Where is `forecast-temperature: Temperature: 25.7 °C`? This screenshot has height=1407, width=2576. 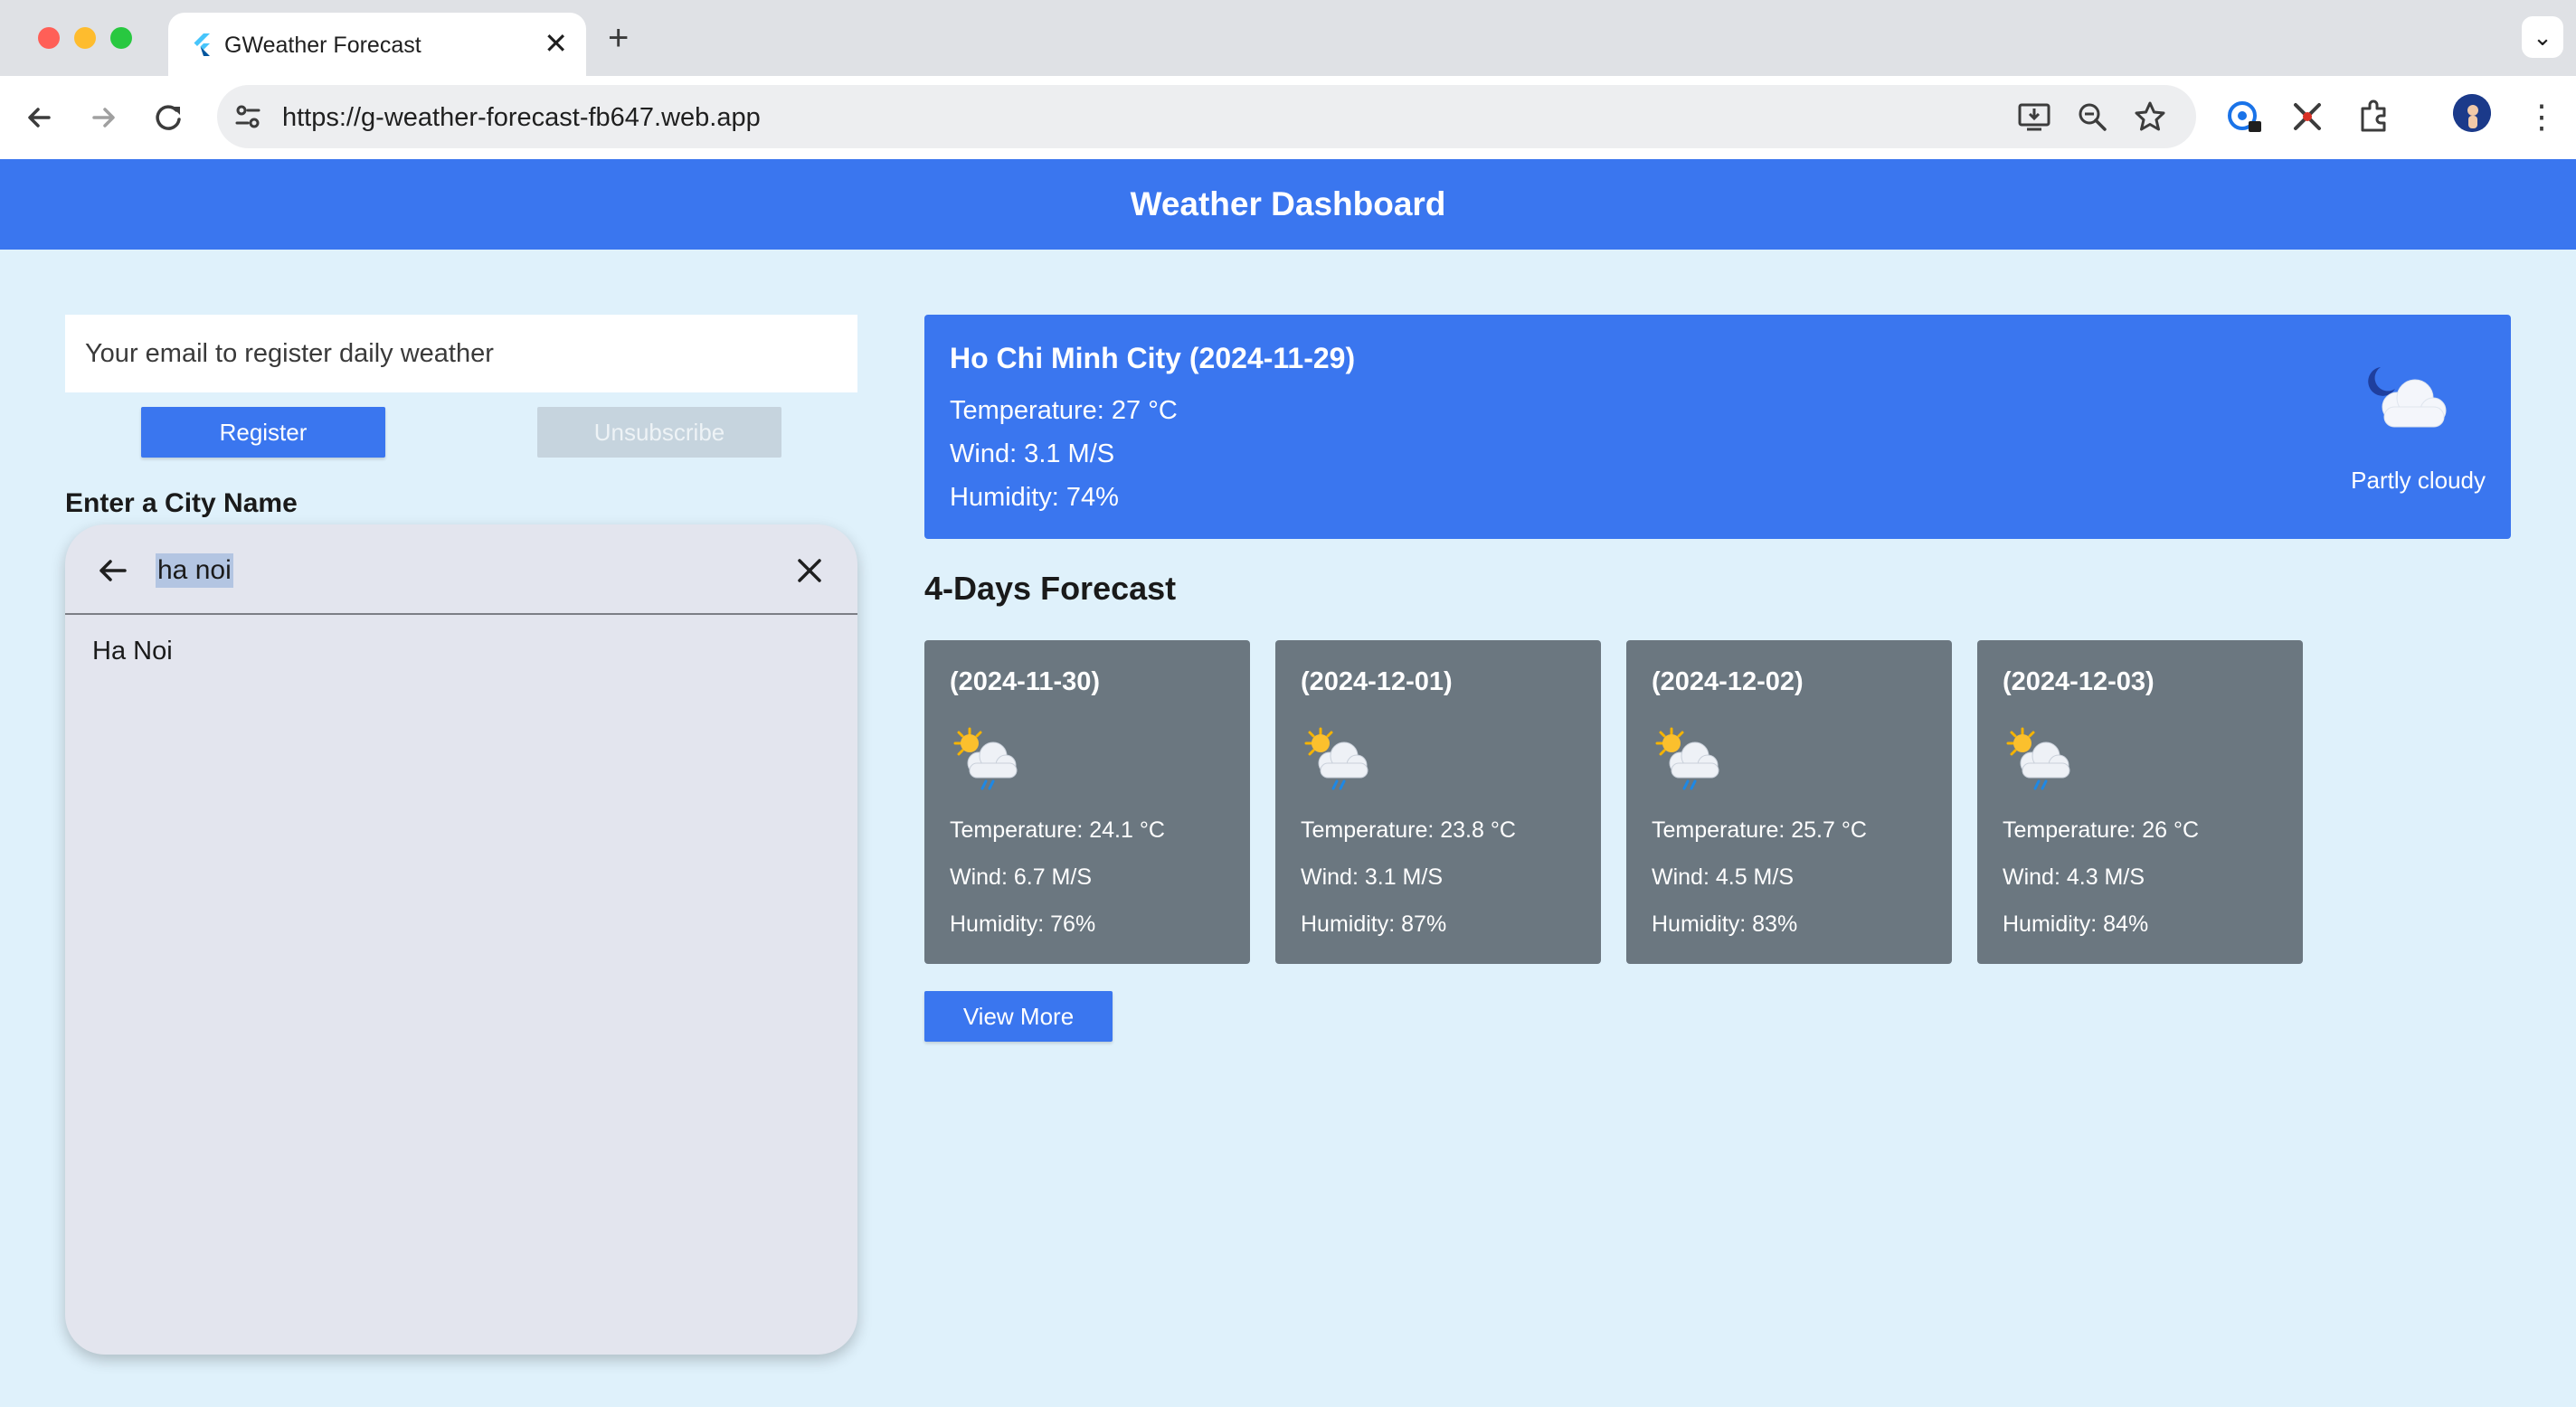
forecast-temperature: Temperature: 25.7 °C is located at coordinates (1760, 830).